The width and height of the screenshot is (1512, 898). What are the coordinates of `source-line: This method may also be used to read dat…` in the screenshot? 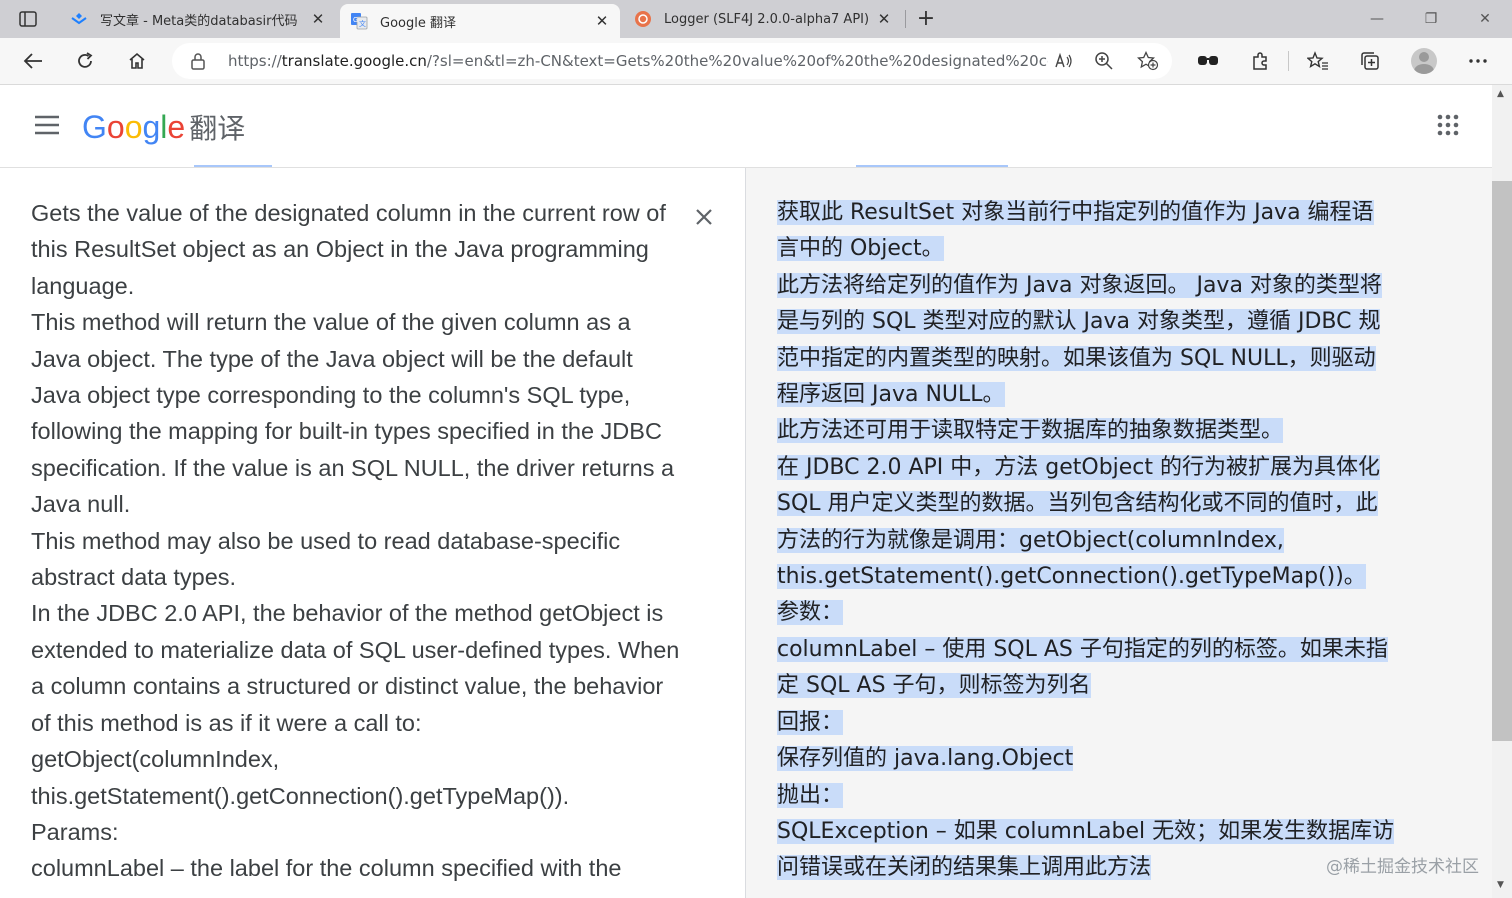 It's located at (326, 540).